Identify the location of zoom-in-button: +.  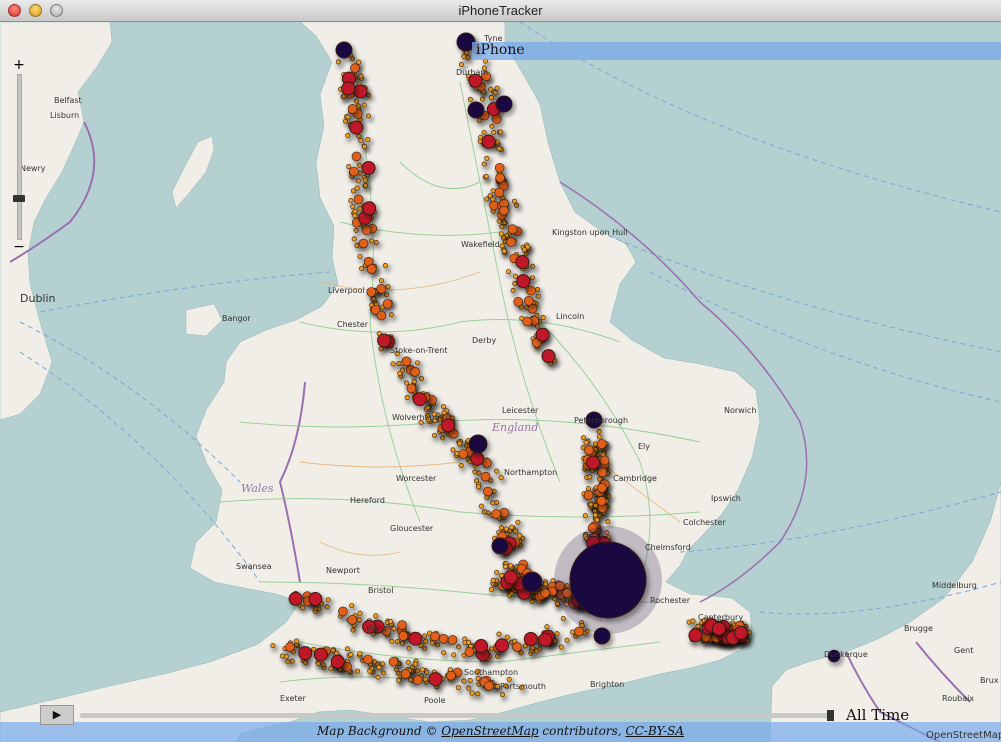
(19, 65).